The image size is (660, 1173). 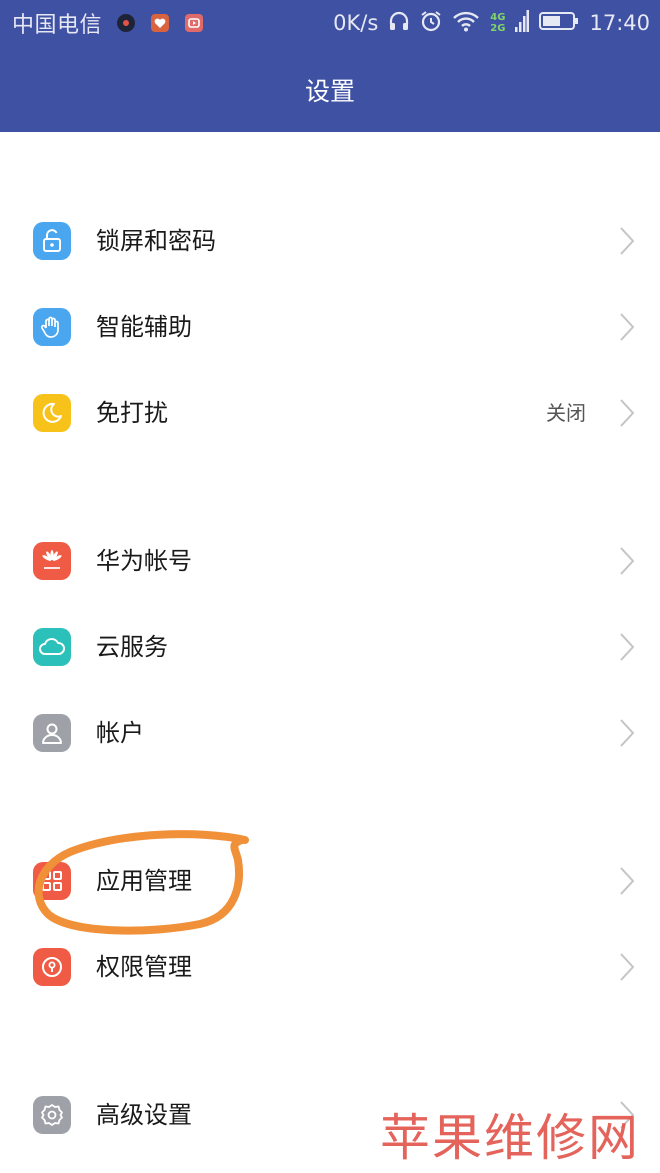 What do you see at coordinates (52, 647) in the screenshot?
I see `cloud-icon` at bounding box center [52, 647].